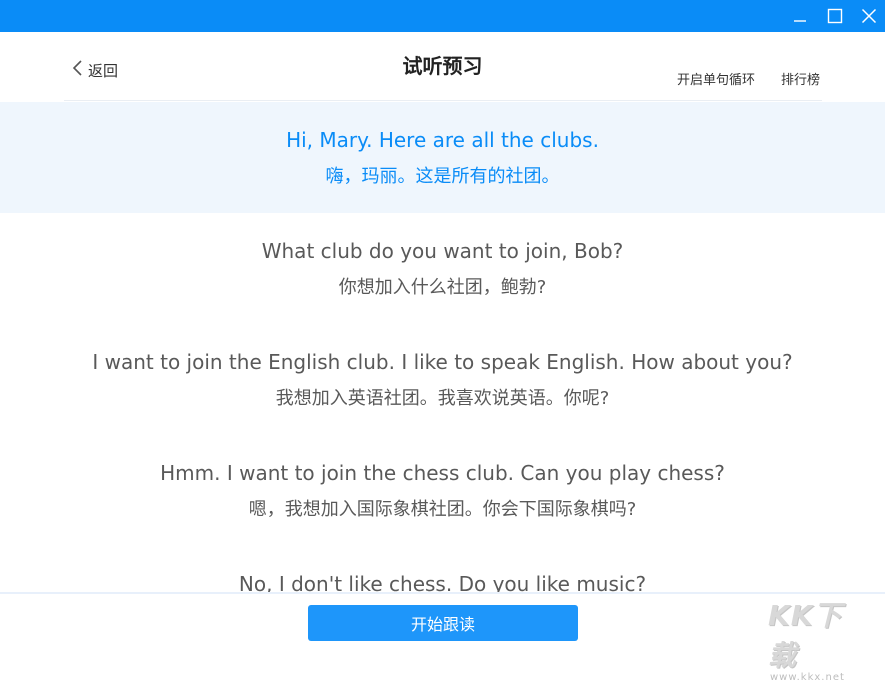  I want to click on sentence-english: What club do you want to join, Bob?, so click(442, 251).